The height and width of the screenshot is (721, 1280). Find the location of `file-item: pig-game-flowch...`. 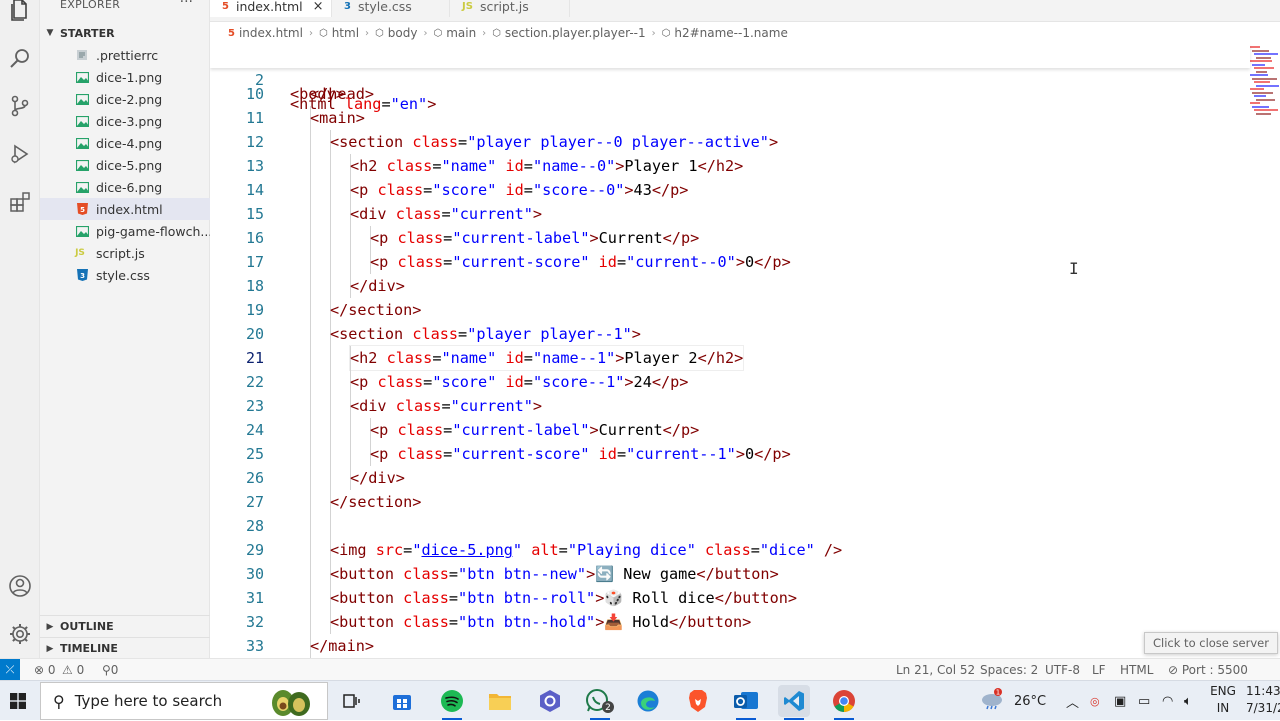

file-item: pig-game-flowch... is located at coordinates (125, 231).